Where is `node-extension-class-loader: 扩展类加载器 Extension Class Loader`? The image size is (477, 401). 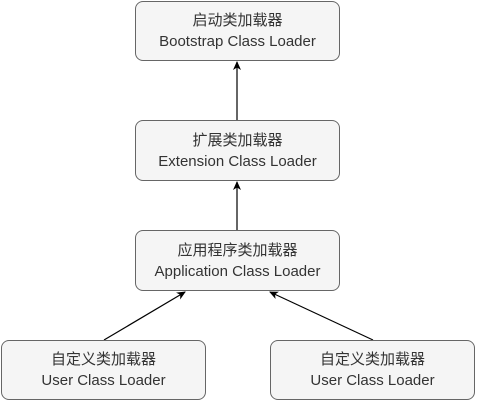
node-extension-class-loader: 扩展类加载器 Extension Class Loader is located at coordinates (237, 150).